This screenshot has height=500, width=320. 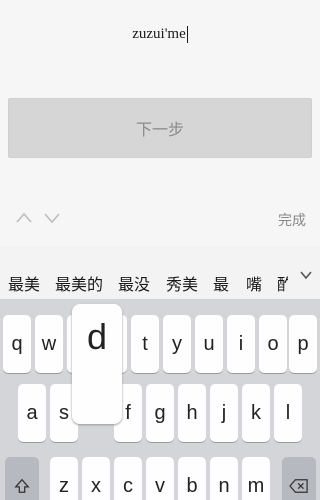 I want to click on candidate-item: 最没, so click(x=134, y=283).